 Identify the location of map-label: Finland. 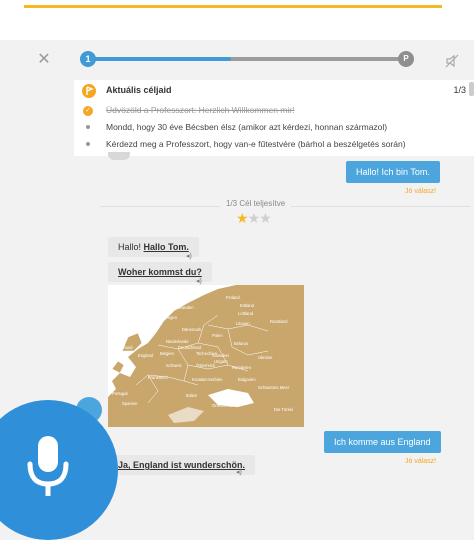
(233, 297).